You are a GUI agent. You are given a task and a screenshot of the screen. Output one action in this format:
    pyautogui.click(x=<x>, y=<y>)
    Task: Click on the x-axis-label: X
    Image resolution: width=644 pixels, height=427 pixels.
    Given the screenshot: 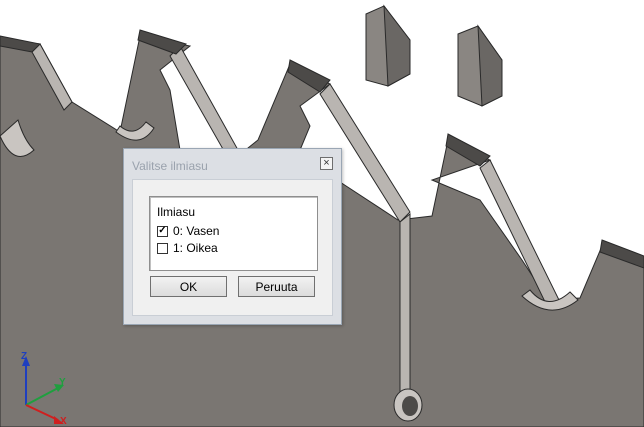 What is the action you would take?
    pyautogui.click(x=63, y=421)
    